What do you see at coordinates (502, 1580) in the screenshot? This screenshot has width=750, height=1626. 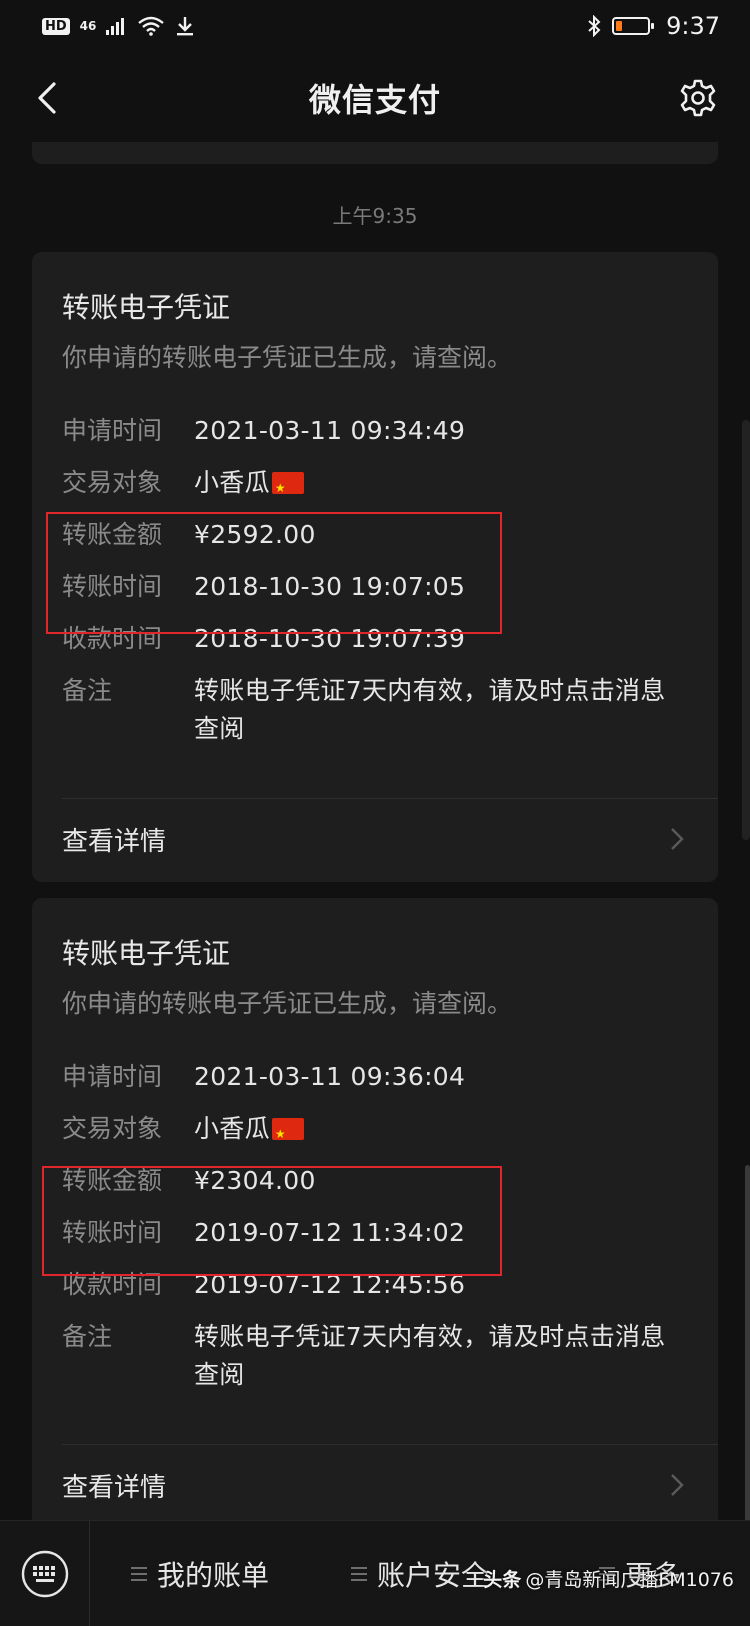 I see `watermark-logo: 头条` at bounding box center [502, 1580].